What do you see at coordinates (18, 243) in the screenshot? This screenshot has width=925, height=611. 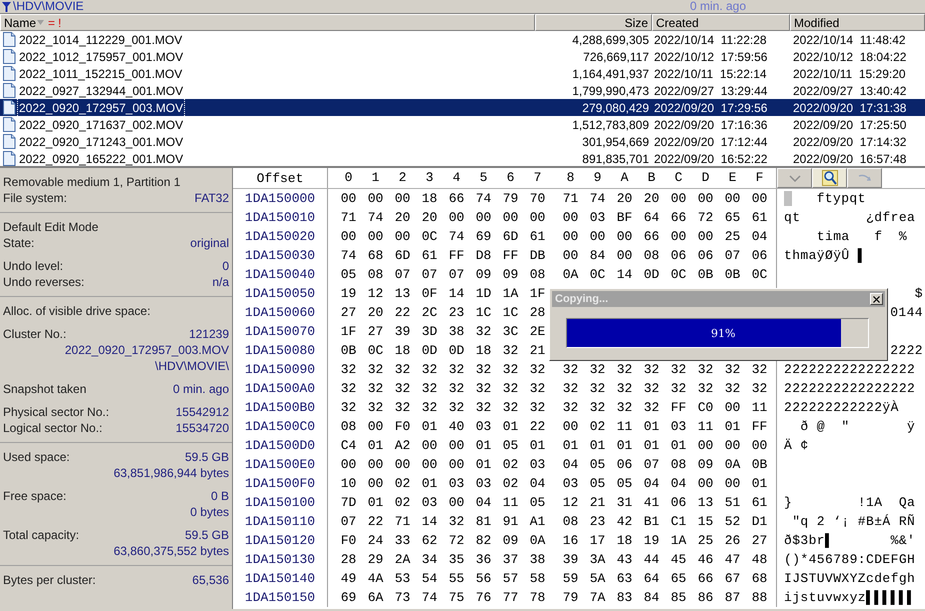 I see `info-label: State:` at bounding box center [18, 243].